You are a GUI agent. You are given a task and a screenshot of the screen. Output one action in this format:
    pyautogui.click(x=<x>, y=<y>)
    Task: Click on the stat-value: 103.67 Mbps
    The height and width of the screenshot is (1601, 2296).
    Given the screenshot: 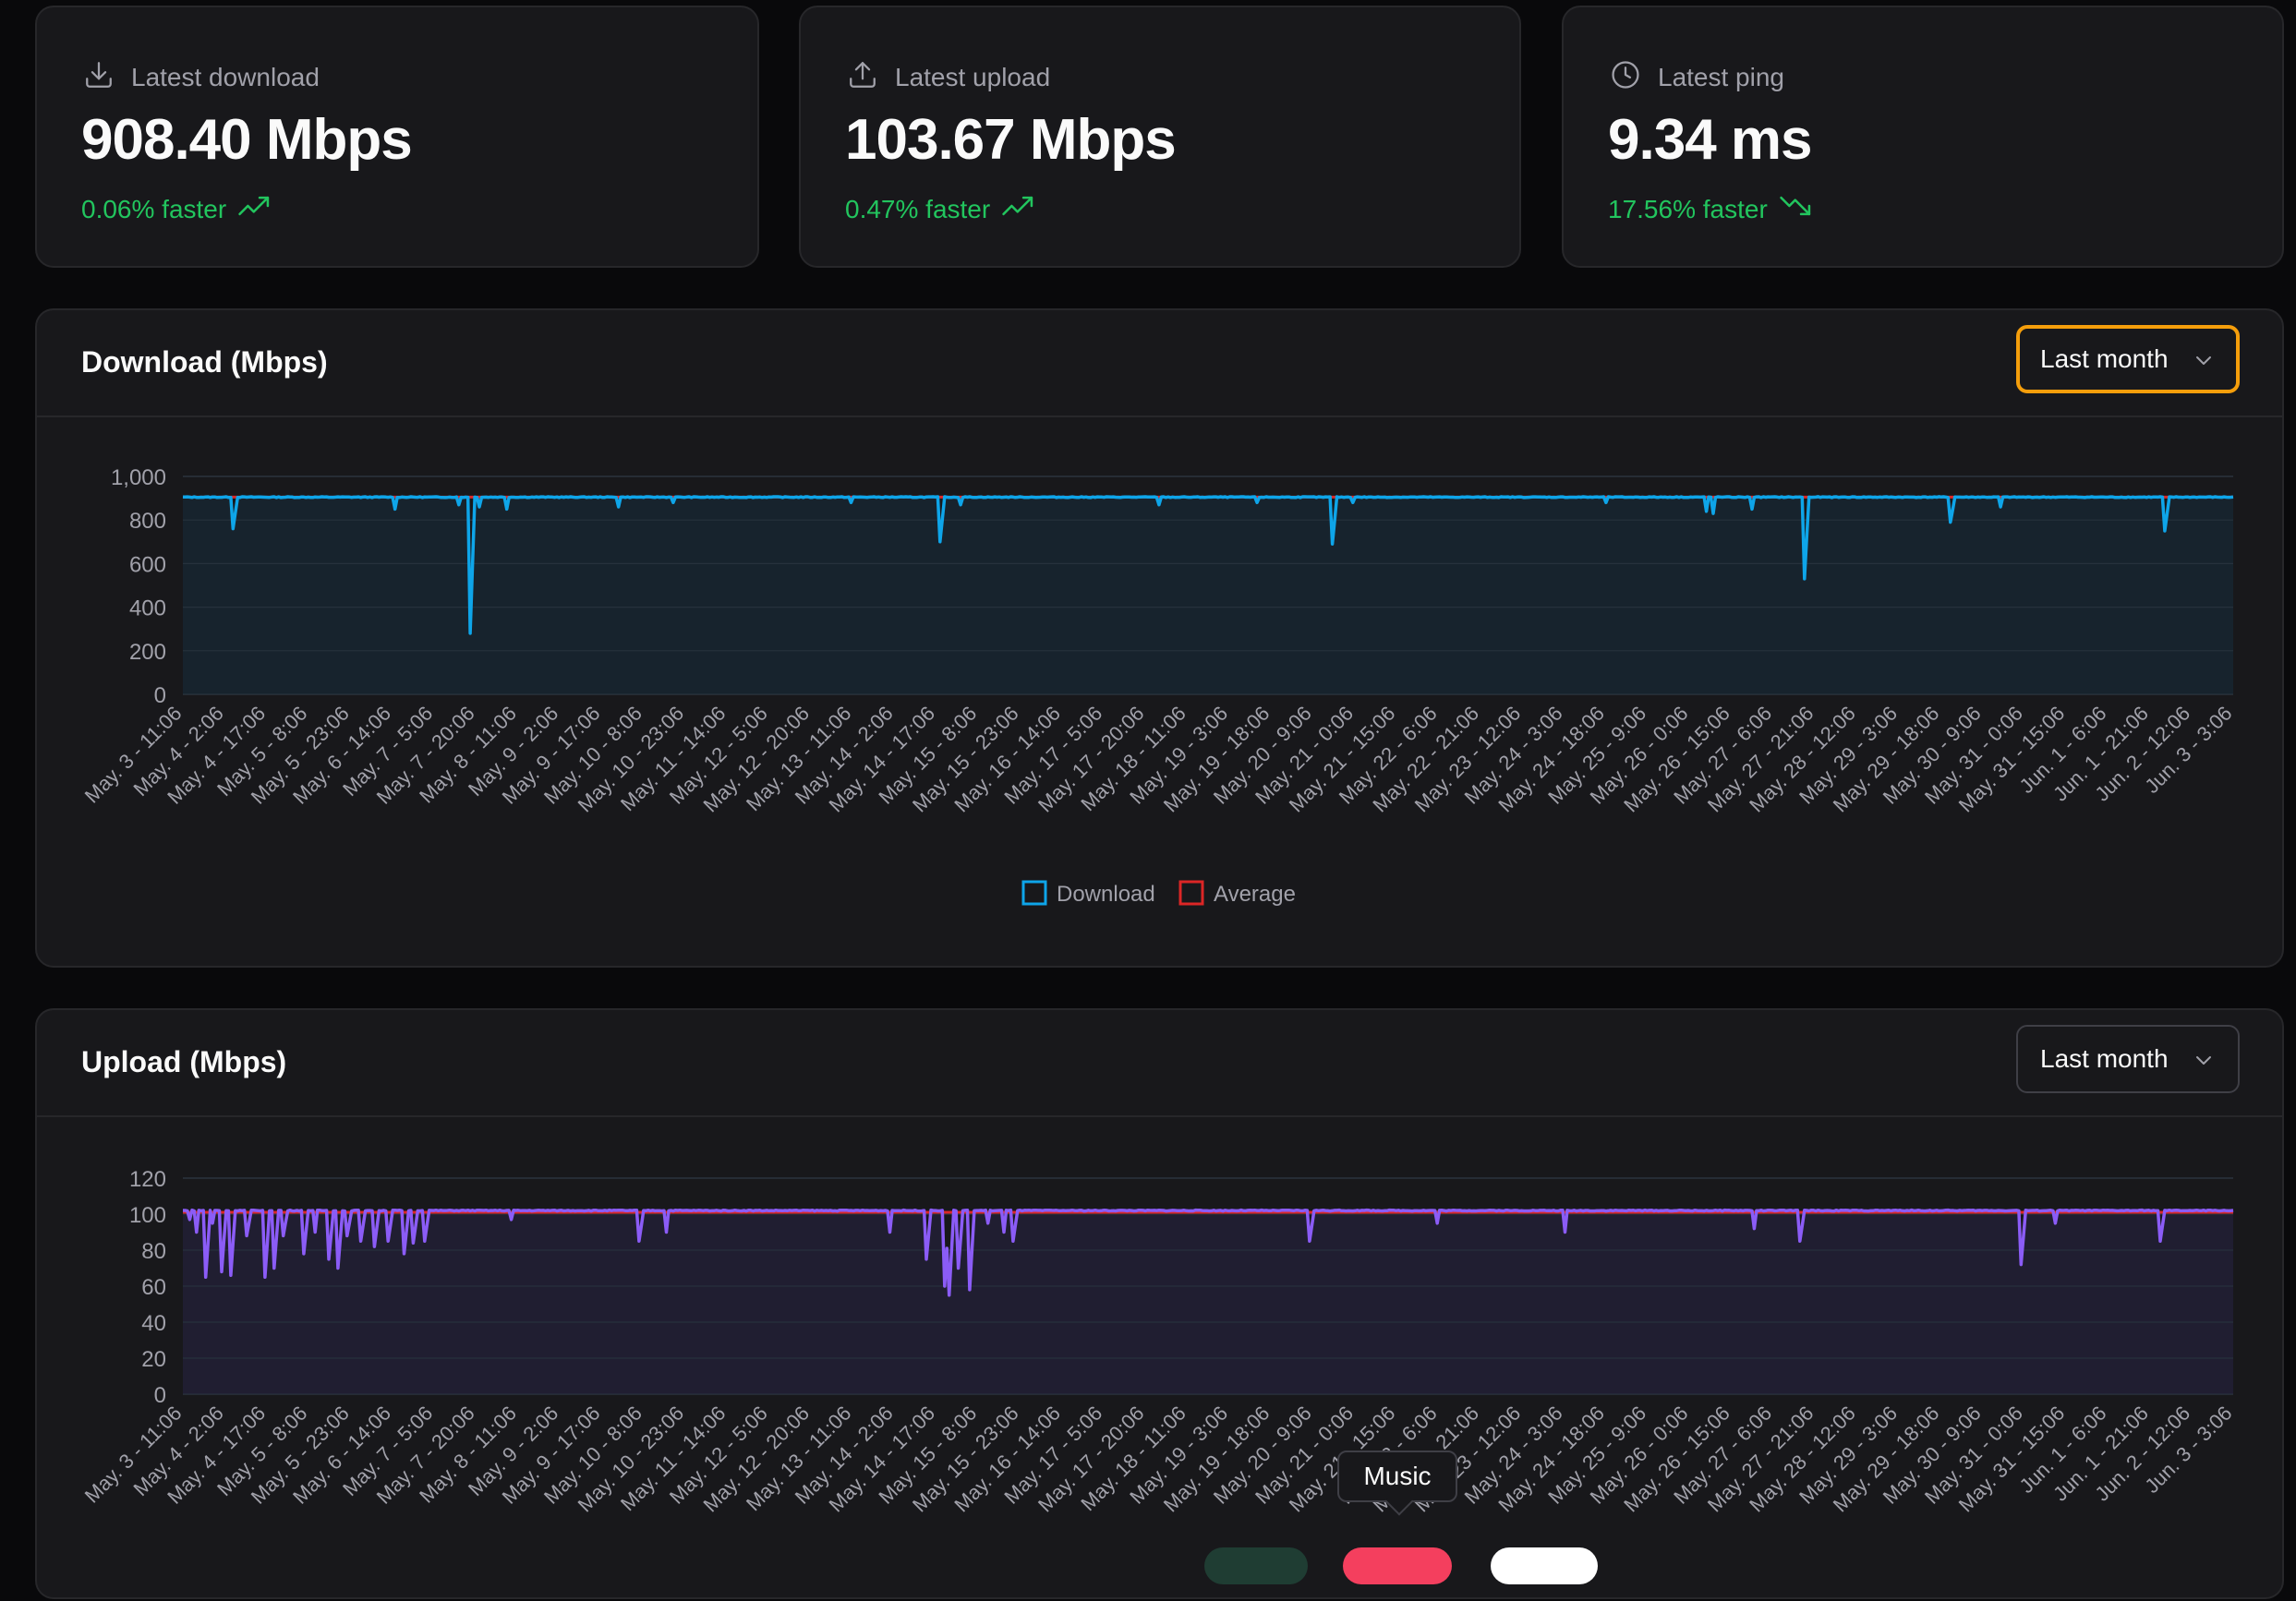 What is the action you would take?
    pyautogui.click(x=1011, y=140)
    